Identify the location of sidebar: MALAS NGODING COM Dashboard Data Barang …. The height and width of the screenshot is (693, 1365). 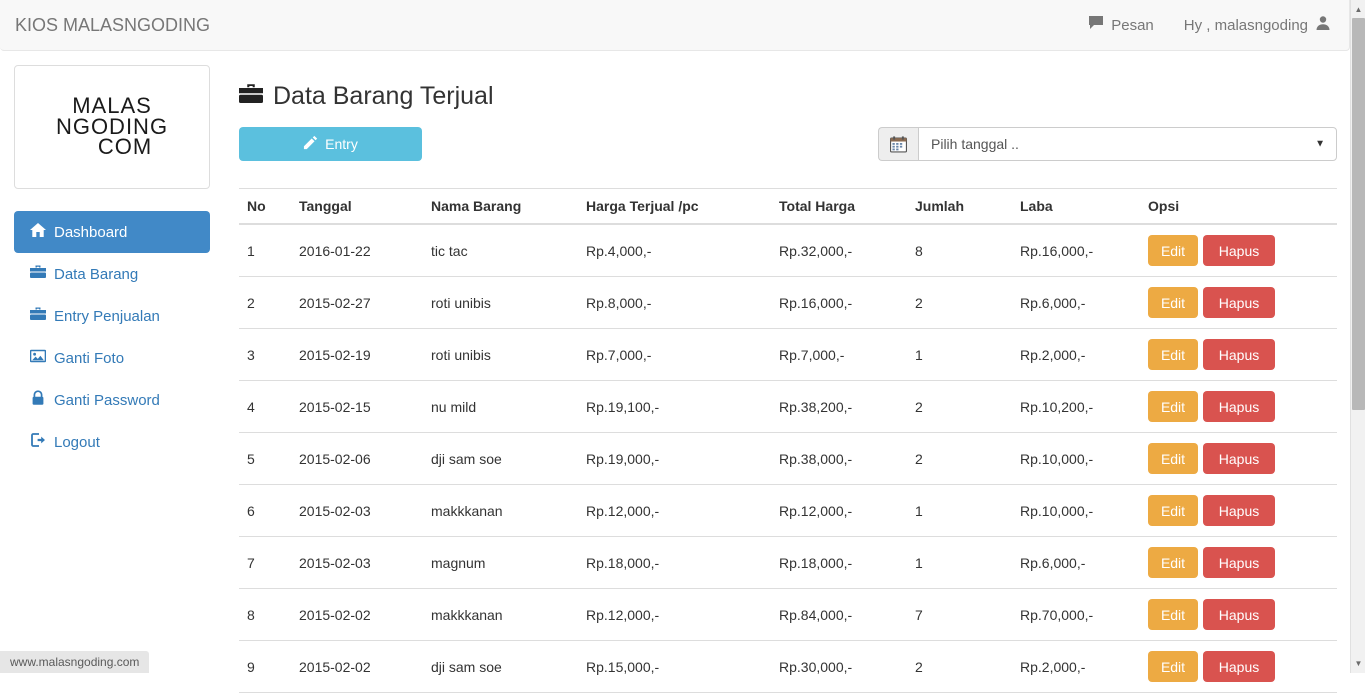
(112, 264).